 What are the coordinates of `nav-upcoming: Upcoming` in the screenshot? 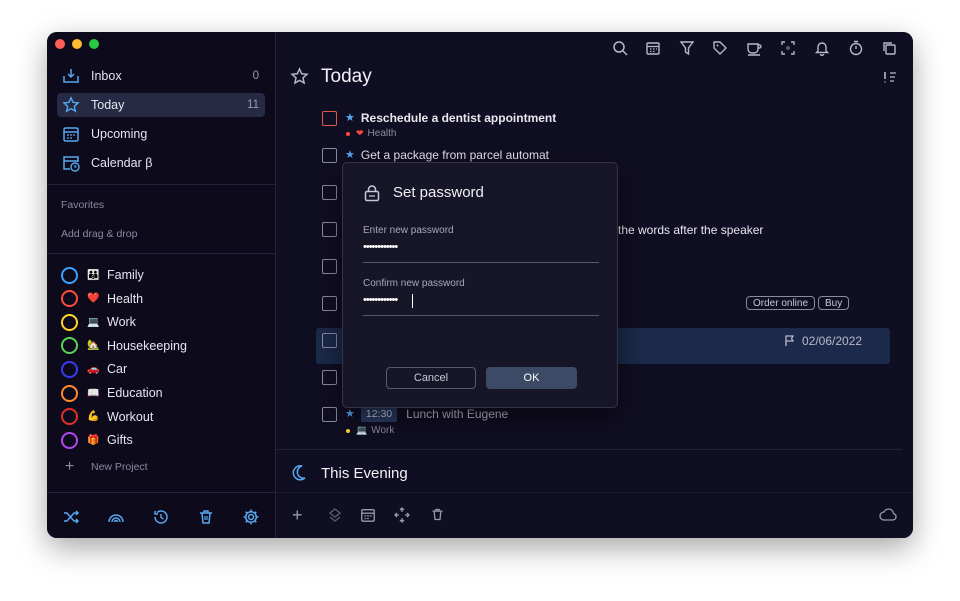 It's located at (161, 134).